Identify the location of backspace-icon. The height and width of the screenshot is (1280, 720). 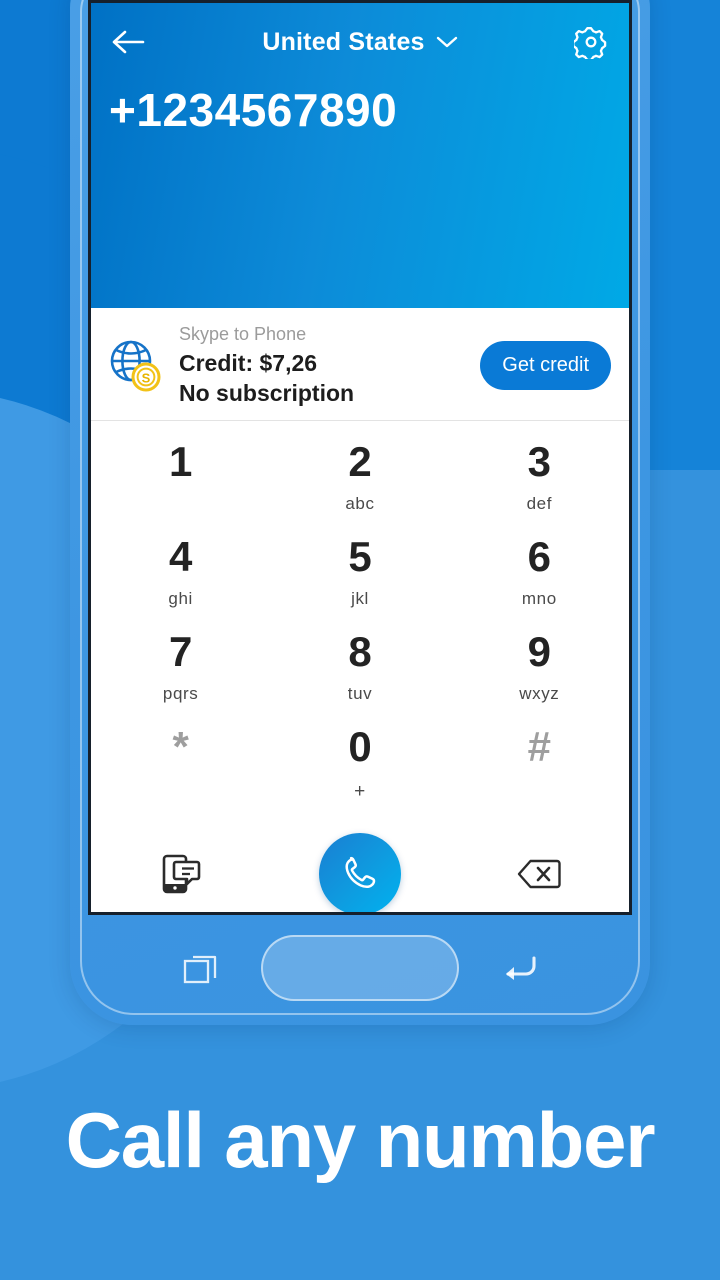
(540, 874).